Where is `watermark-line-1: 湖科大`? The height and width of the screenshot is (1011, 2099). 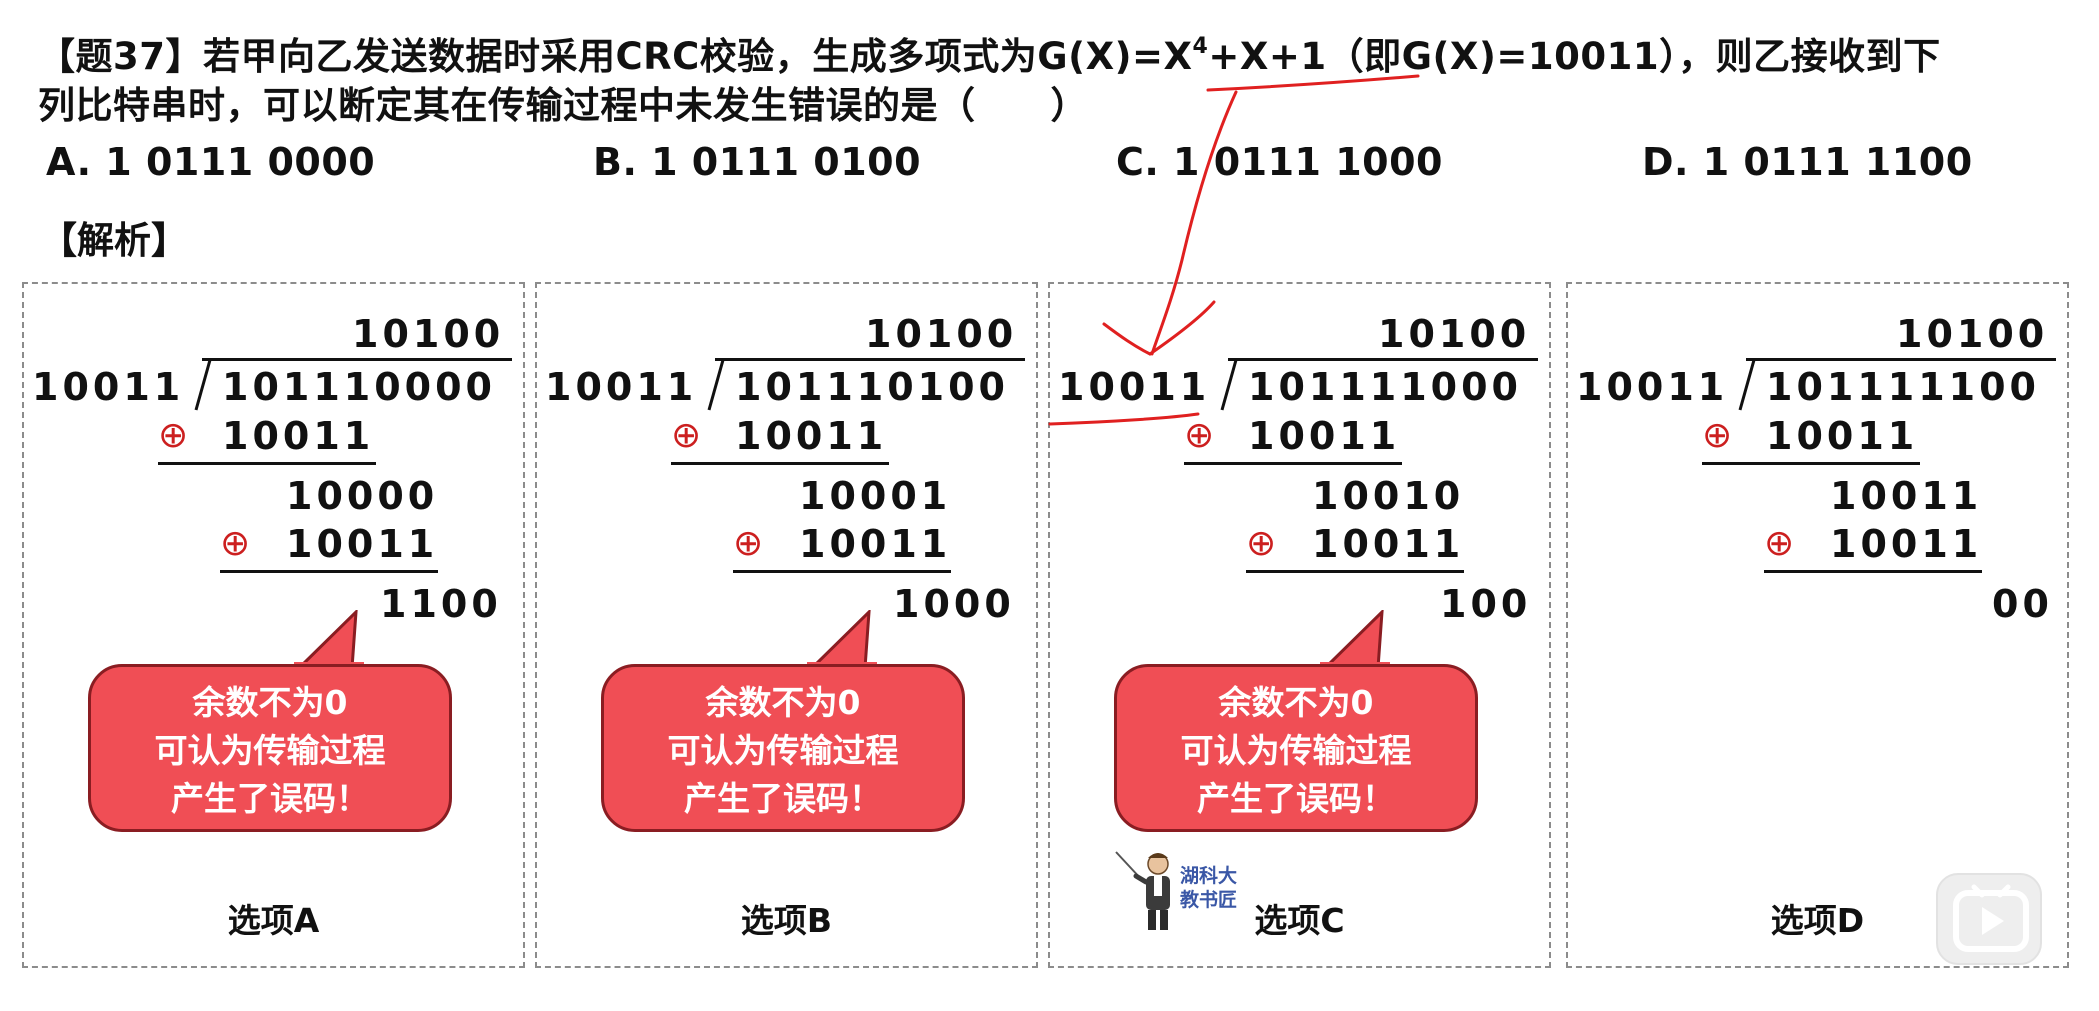
watermark-line-1: 湖科大 is located at coordinates (1209, 876).